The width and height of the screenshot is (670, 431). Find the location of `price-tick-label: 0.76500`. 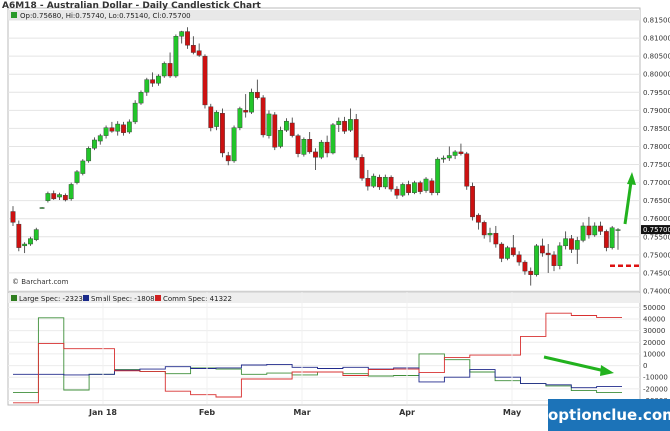

price-tick-label: 0.76500 is located at coordinates (656, 201).